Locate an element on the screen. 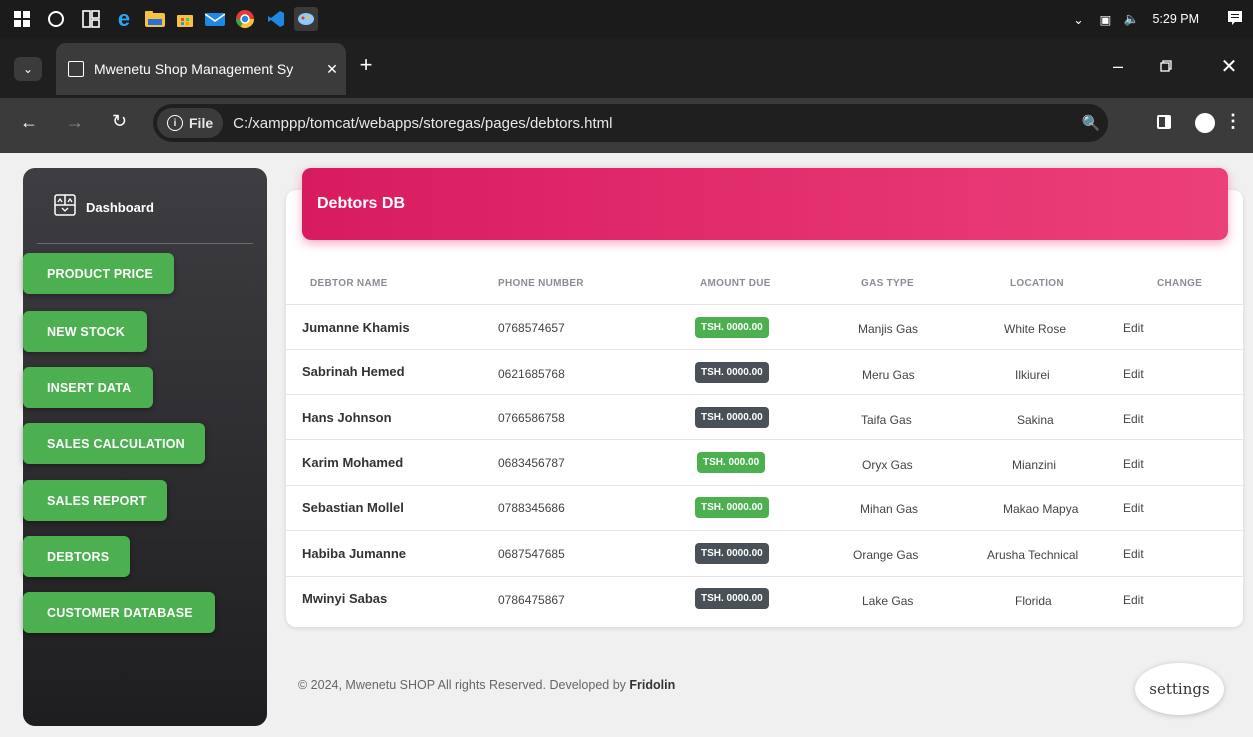 This screenshot has height=737, width=1253. search-circle-icon is located at coordinates (56, 19).